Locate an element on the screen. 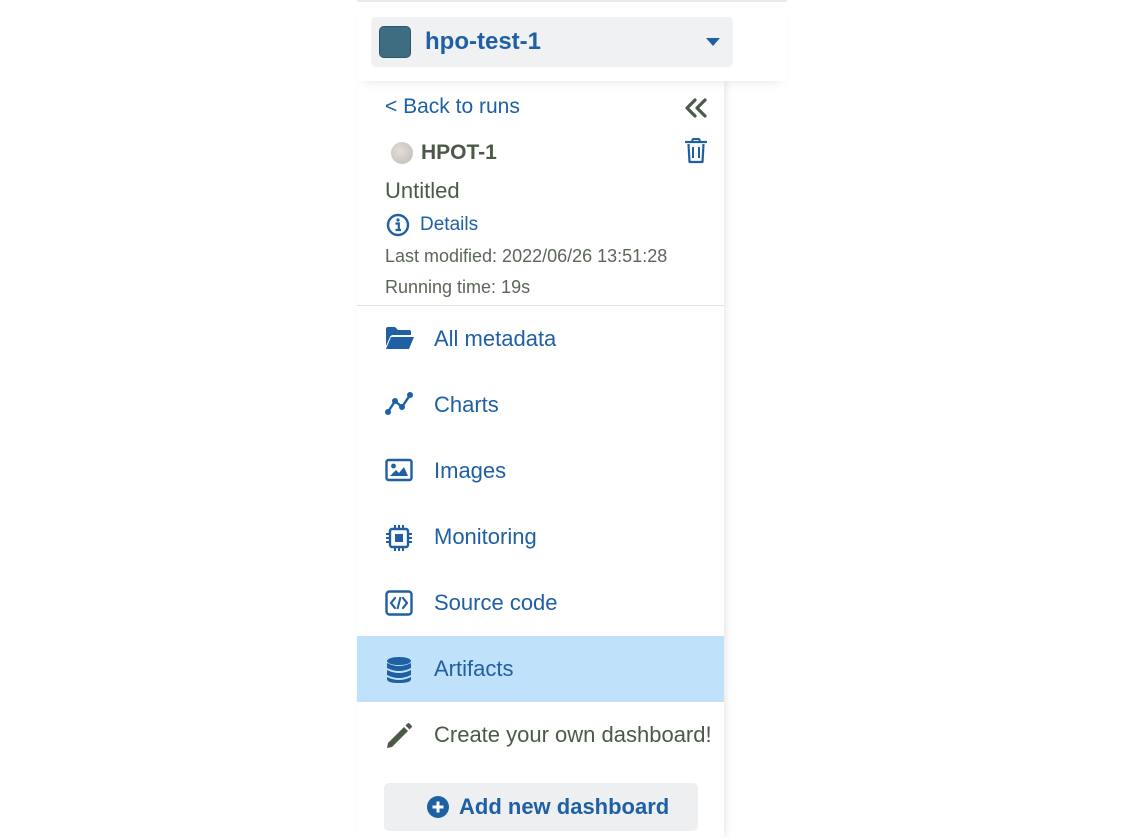 The width and height of the screenshot is (1145, 838). plus-circle-icon is located at coordinates (438, 807).